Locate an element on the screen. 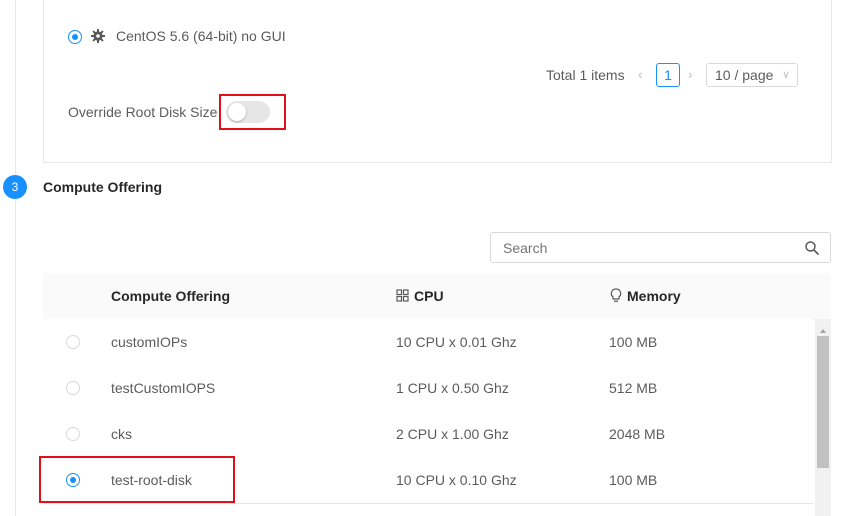  page-size-value: 10 / page is located at coordinates (744, 75).